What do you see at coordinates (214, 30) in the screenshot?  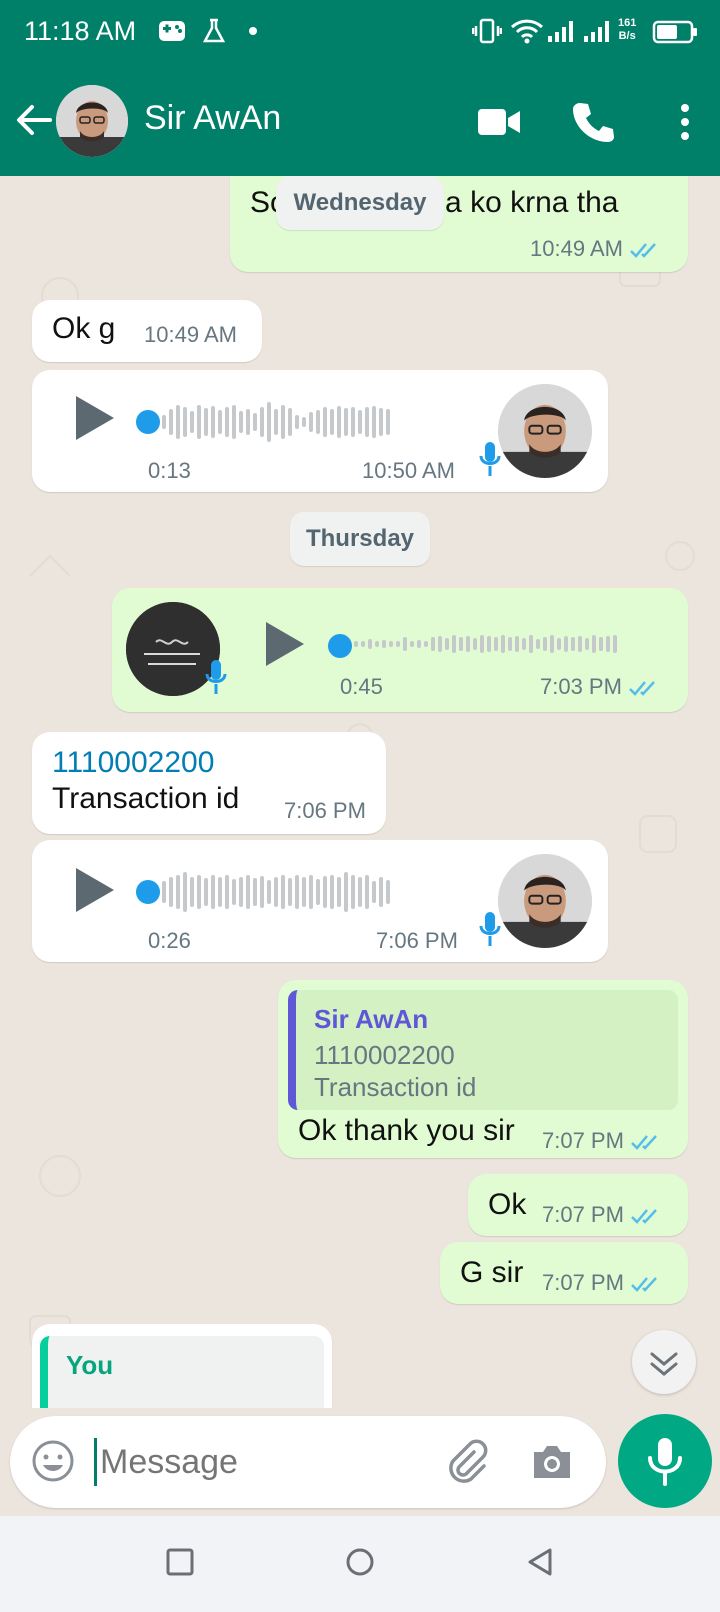 I see `flask-icon` at bounding box center [214, 30].